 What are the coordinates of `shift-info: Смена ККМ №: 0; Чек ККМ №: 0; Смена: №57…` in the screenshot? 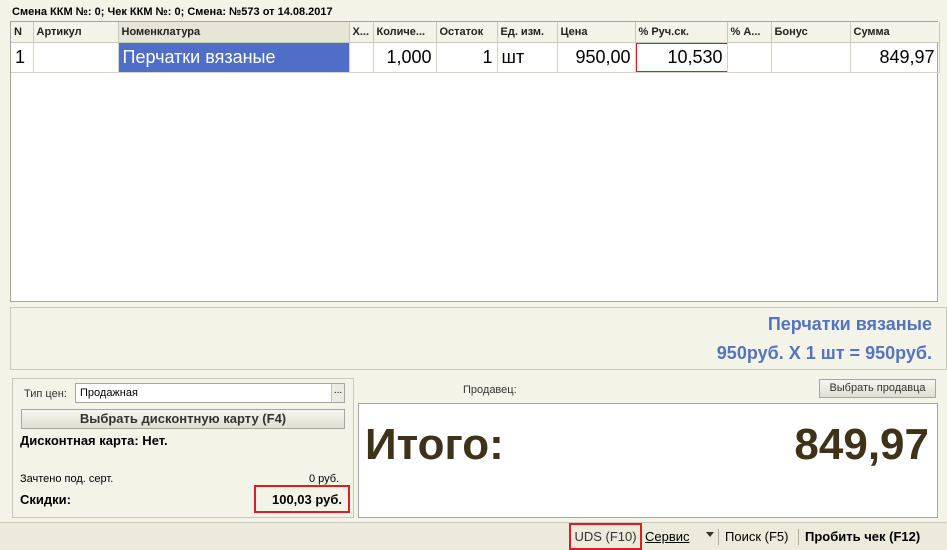 It's located at (172, 12).